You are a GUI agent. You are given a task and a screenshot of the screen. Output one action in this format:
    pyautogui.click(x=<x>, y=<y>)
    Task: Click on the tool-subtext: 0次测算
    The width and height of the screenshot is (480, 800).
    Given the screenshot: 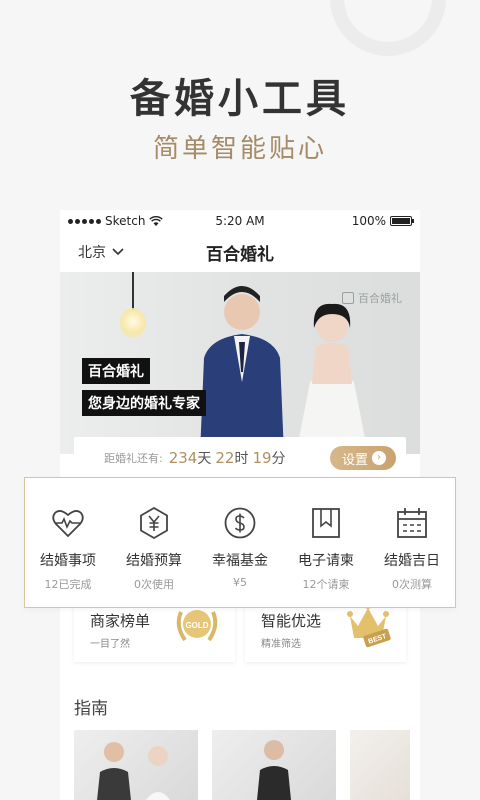 What is the action you would take?
    pyautogui.click(x=412, y=584)
    